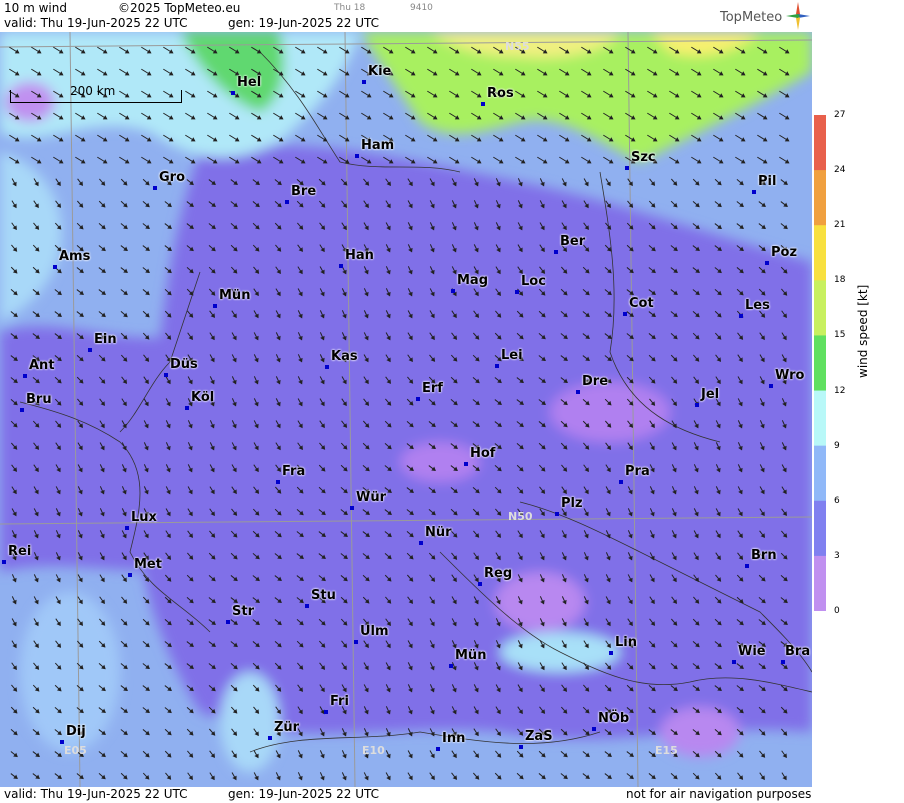  I want to click on city-label: Plz, so click(572, 503).